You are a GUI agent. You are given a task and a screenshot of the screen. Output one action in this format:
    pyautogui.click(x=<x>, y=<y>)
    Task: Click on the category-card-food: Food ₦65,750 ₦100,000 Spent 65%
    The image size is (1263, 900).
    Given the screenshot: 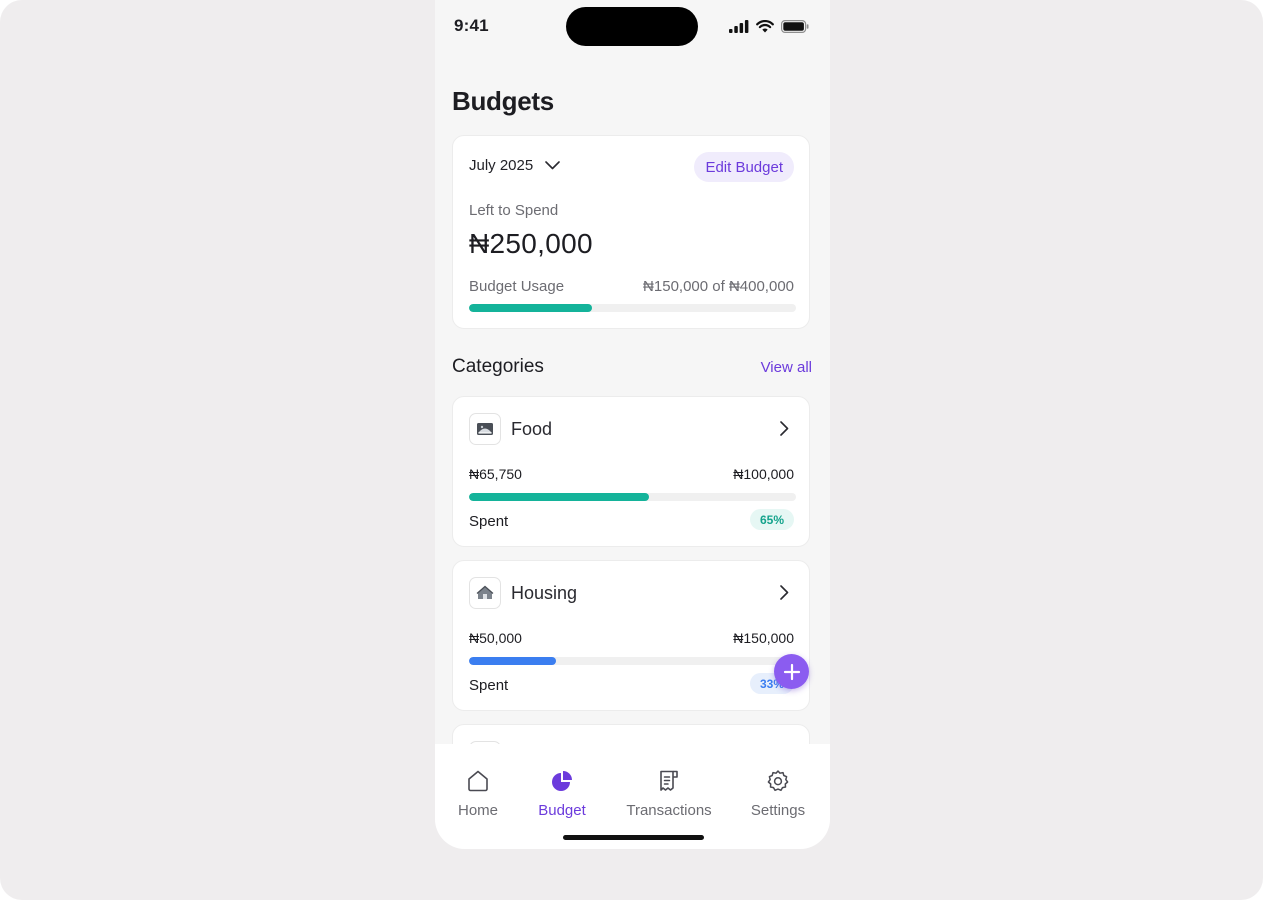 What is the action you would take?
    pyautogui.click(x=631, y=471)
    